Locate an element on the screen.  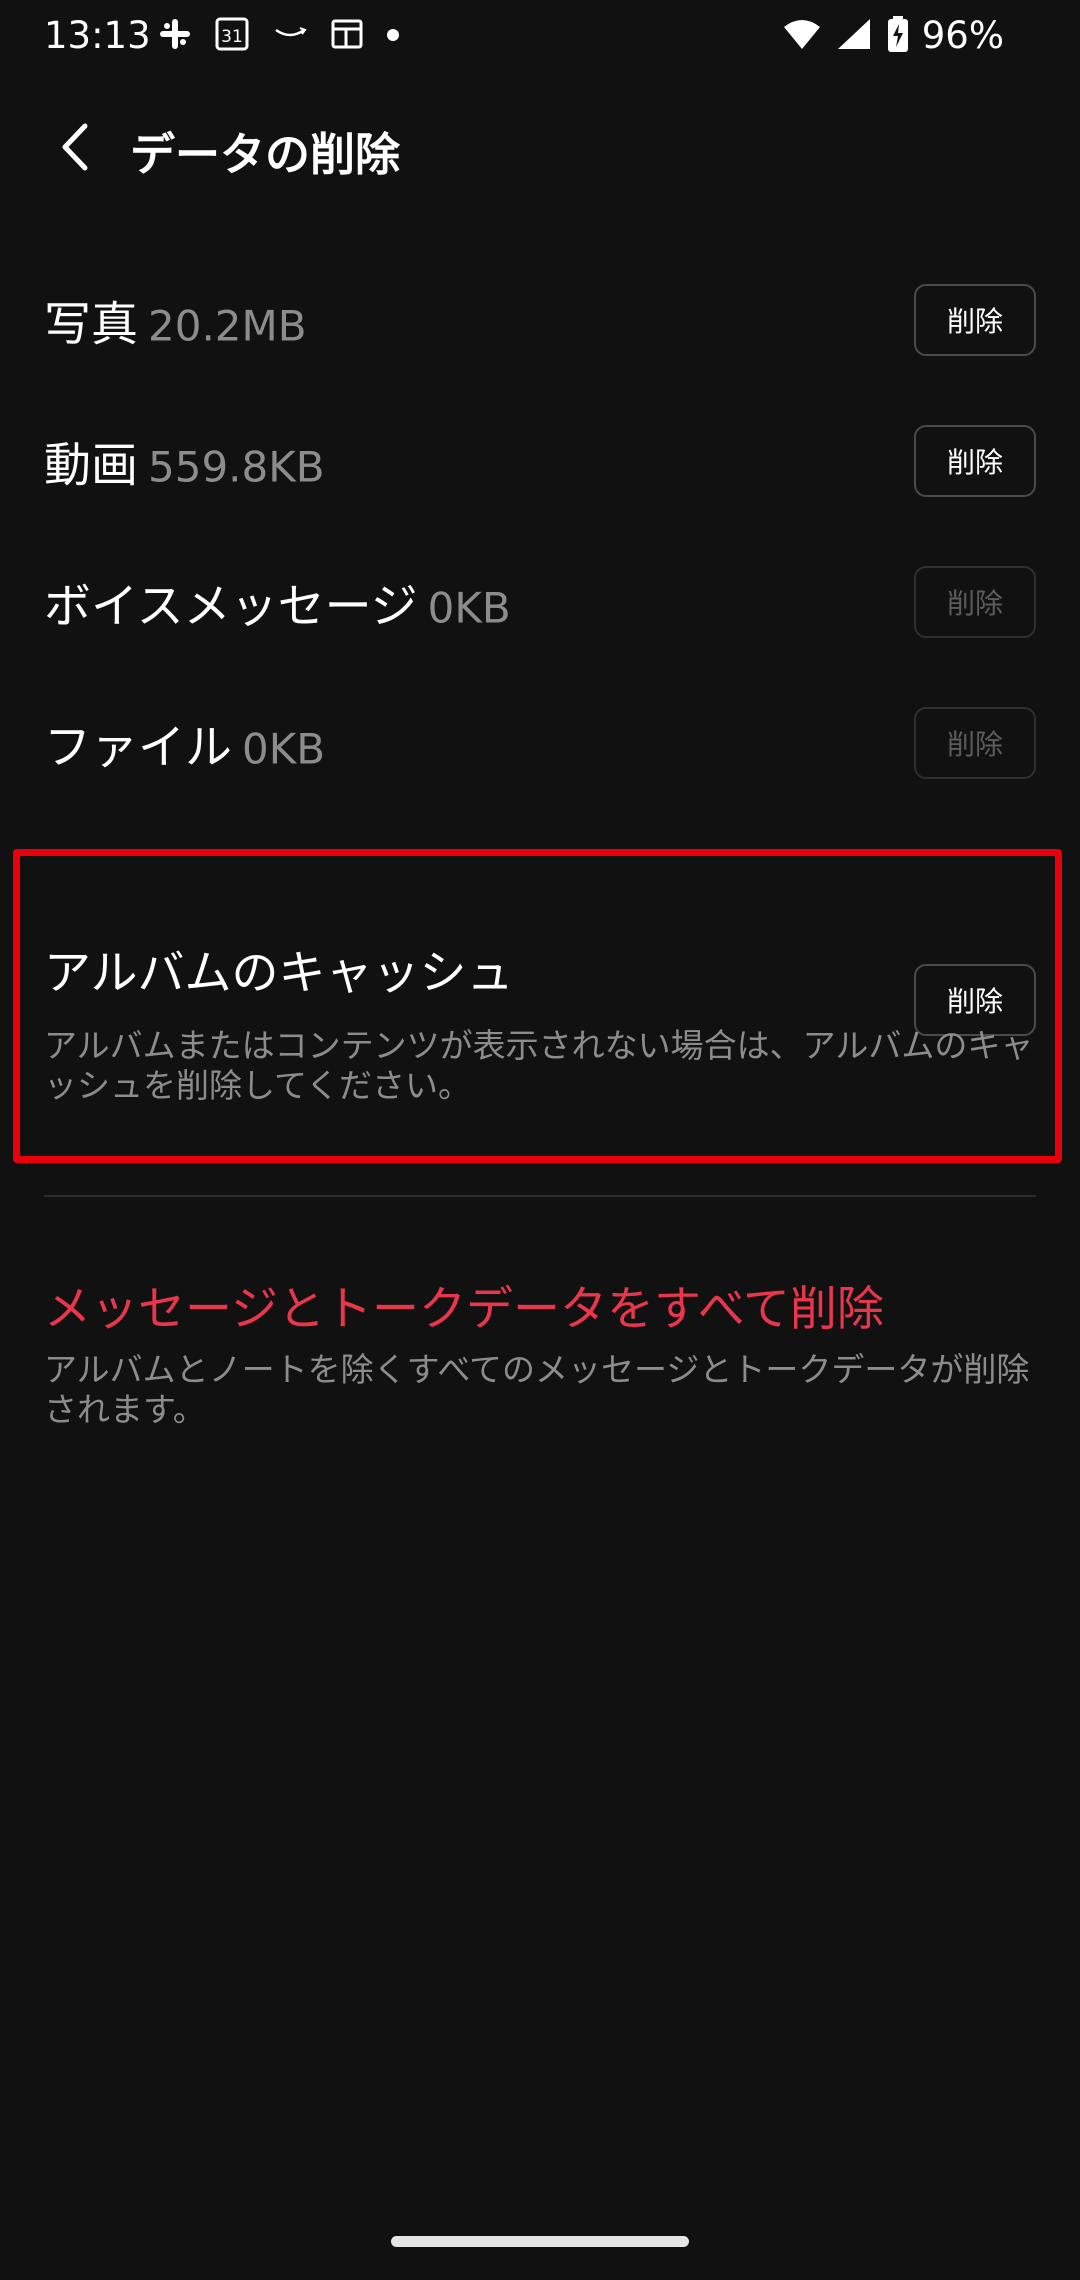
back-button is located at coordinates (75, 147).